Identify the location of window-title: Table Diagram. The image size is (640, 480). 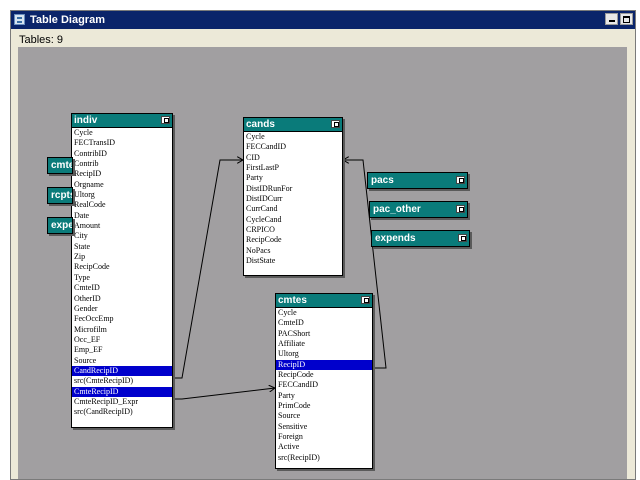
(67, 20).